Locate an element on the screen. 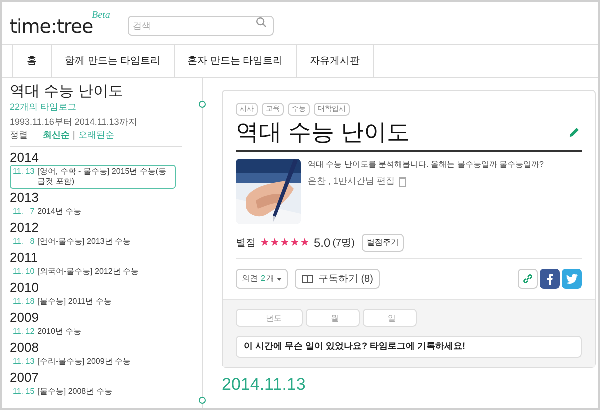  subscribe-button: 구독하기 (8) is located at coordinates (337, 279).